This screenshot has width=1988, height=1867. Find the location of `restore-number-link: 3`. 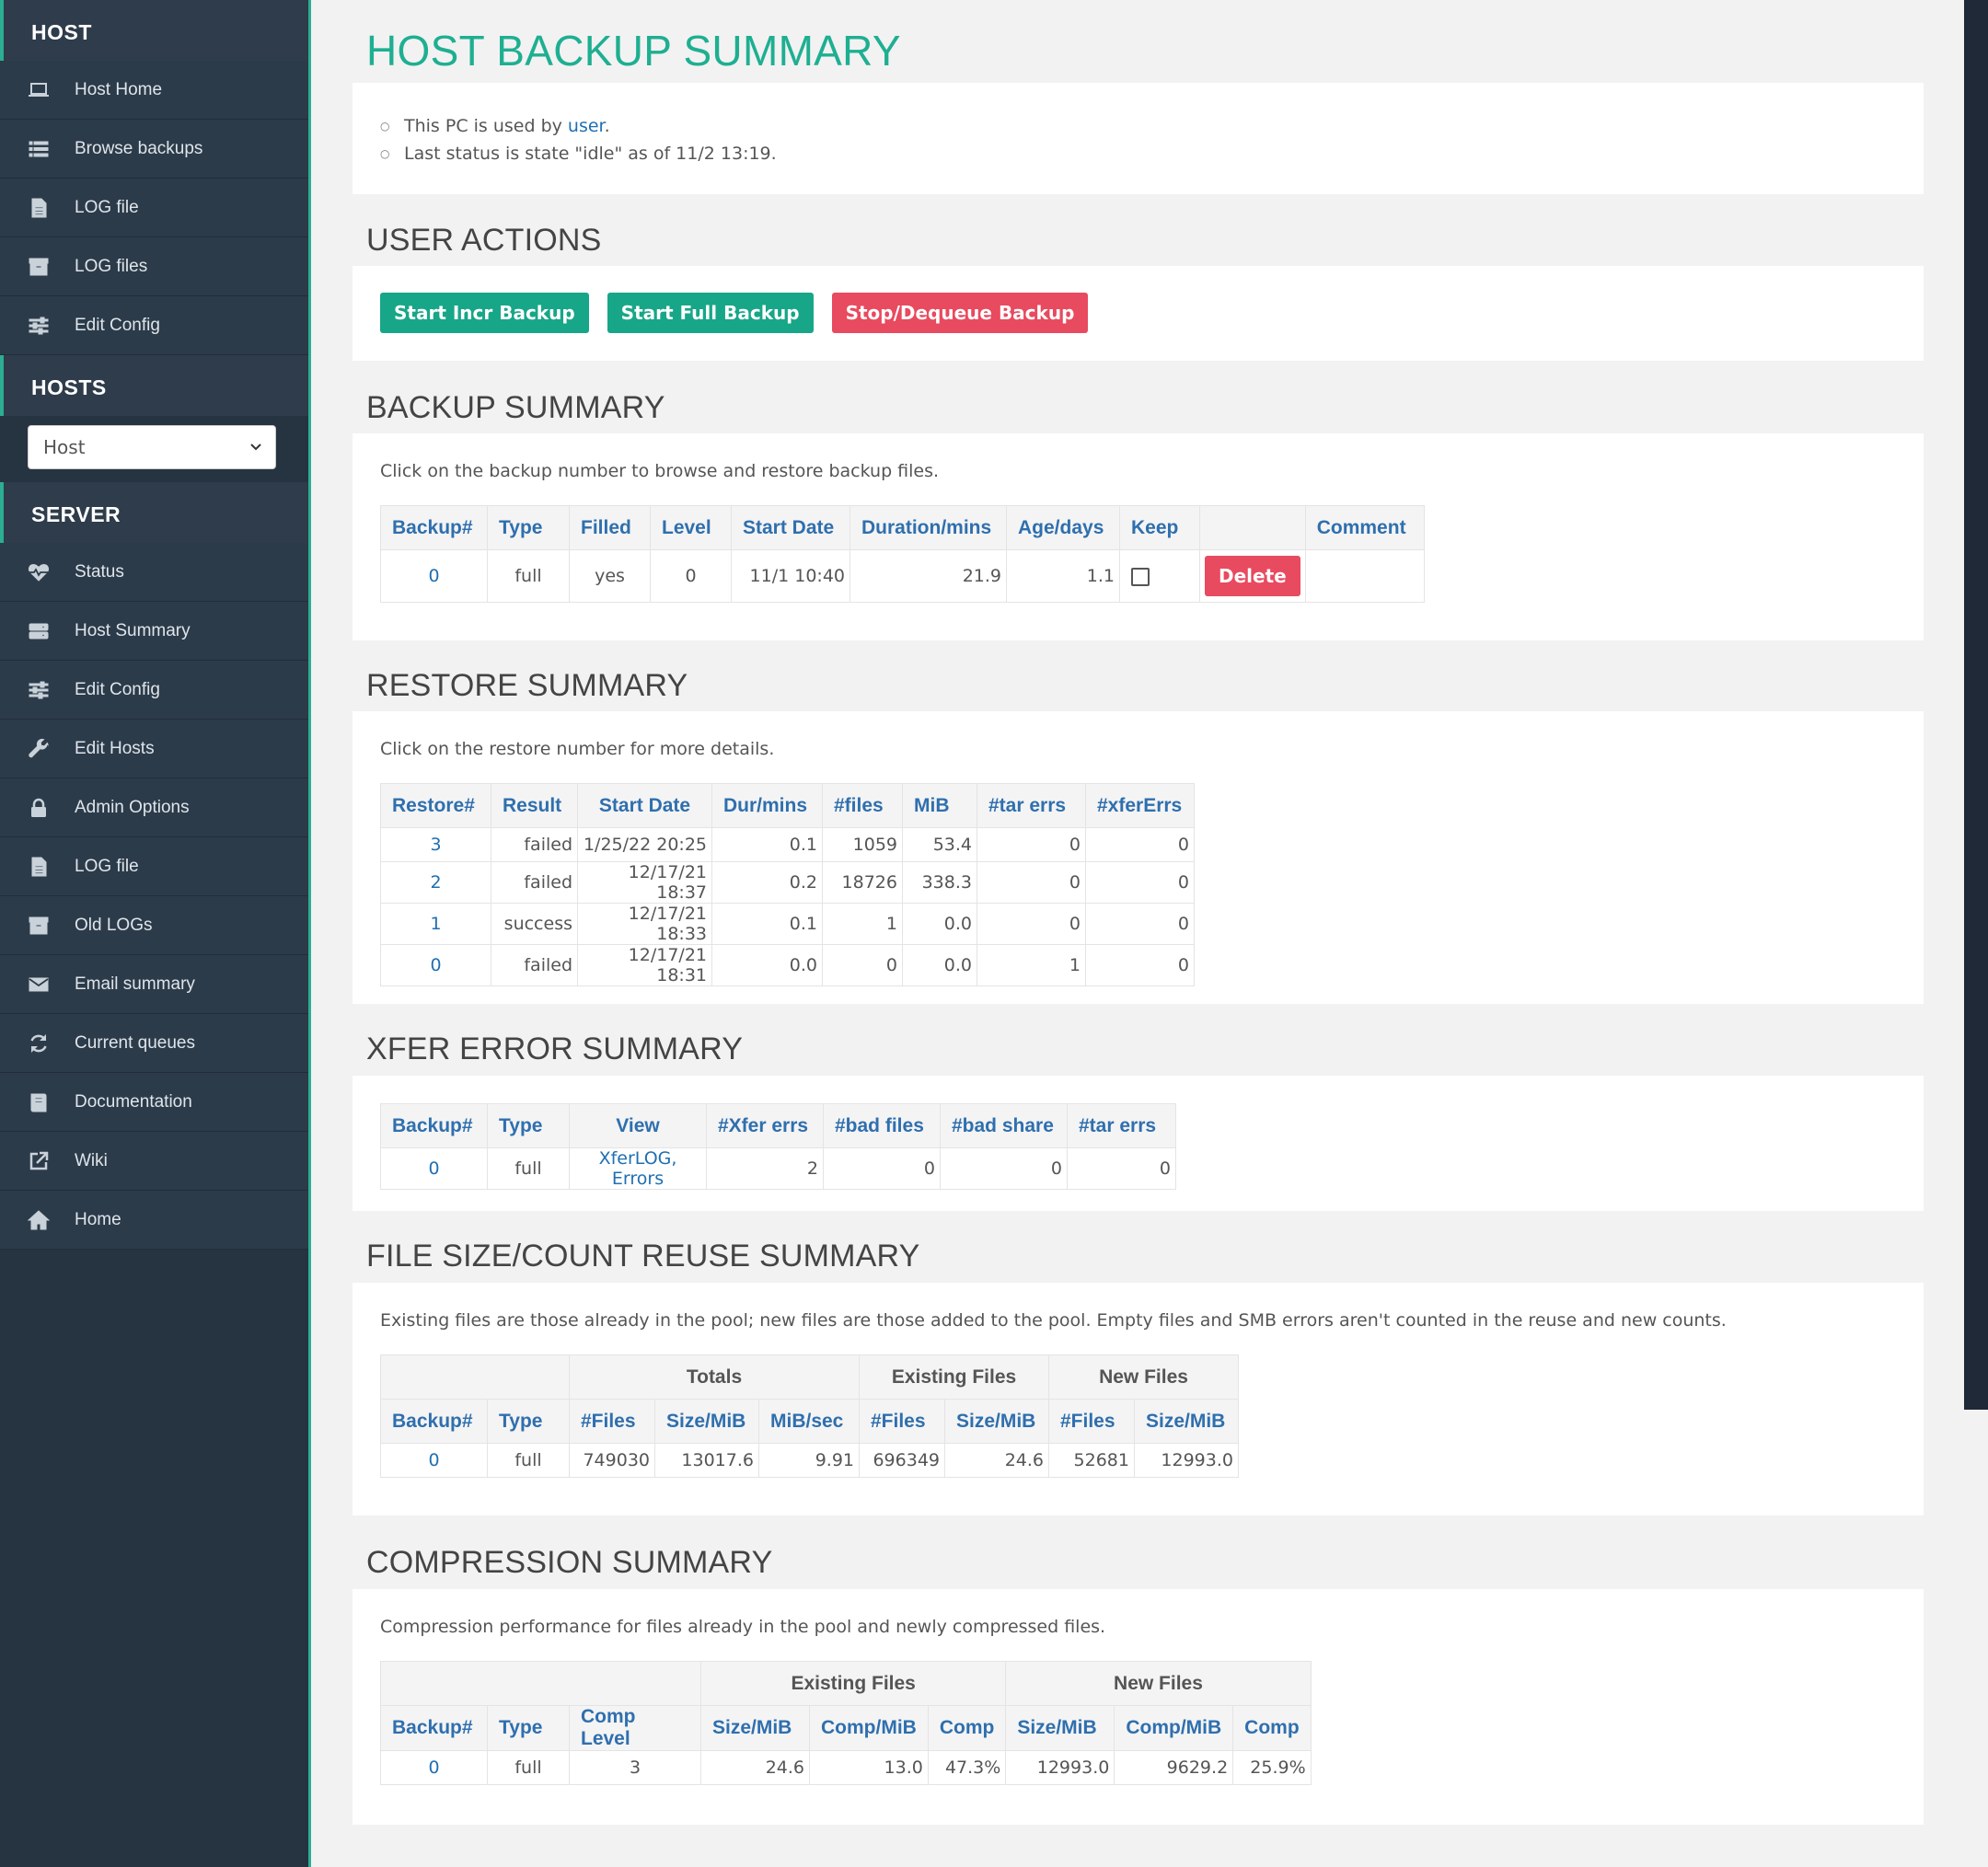

restore-number-link: 3 is located at coordinates (435, 845).